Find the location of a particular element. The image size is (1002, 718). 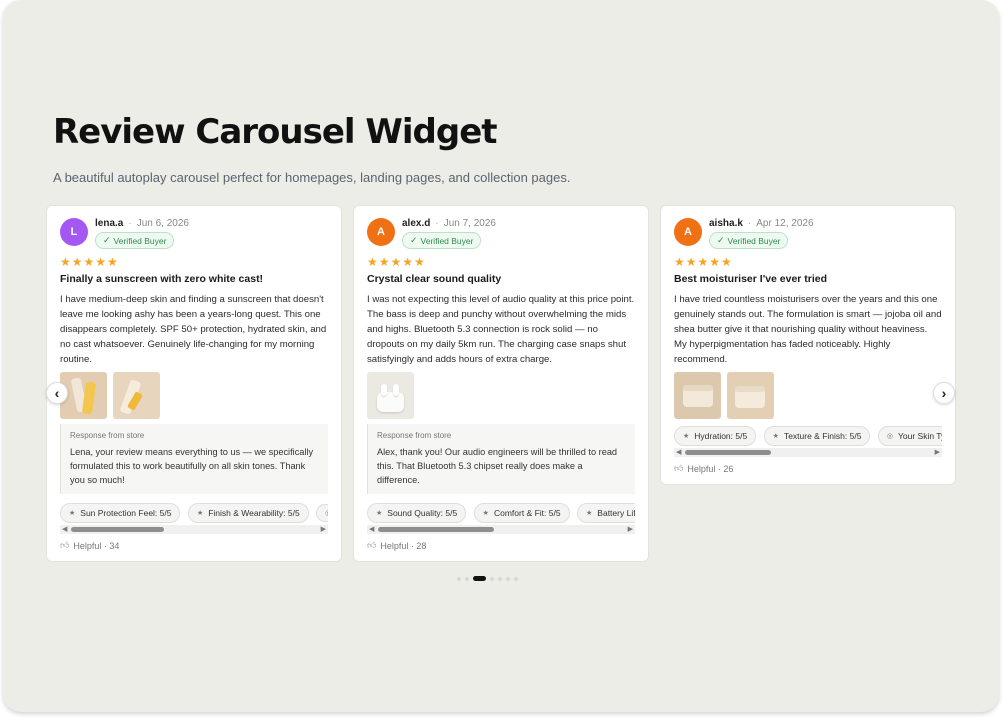

chevron-left-icon: ‹ is located at coordinates (57, 393).